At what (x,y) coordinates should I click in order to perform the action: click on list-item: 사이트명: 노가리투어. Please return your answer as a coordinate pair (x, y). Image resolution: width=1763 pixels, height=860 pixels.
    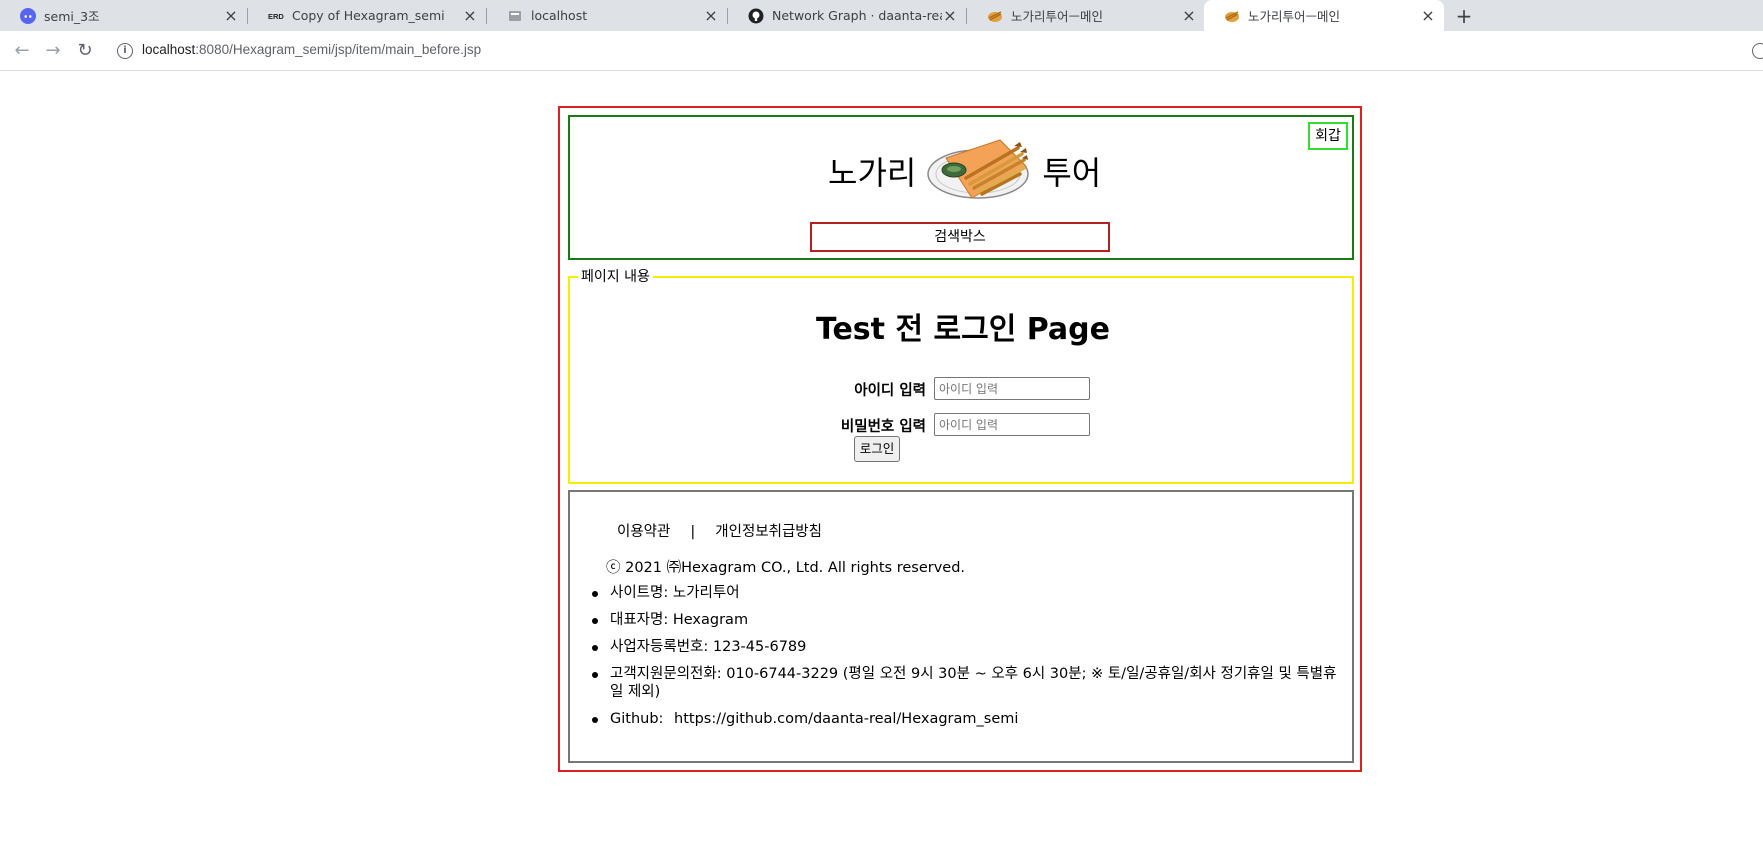
    Looking at the image, I should click on (966, 593).